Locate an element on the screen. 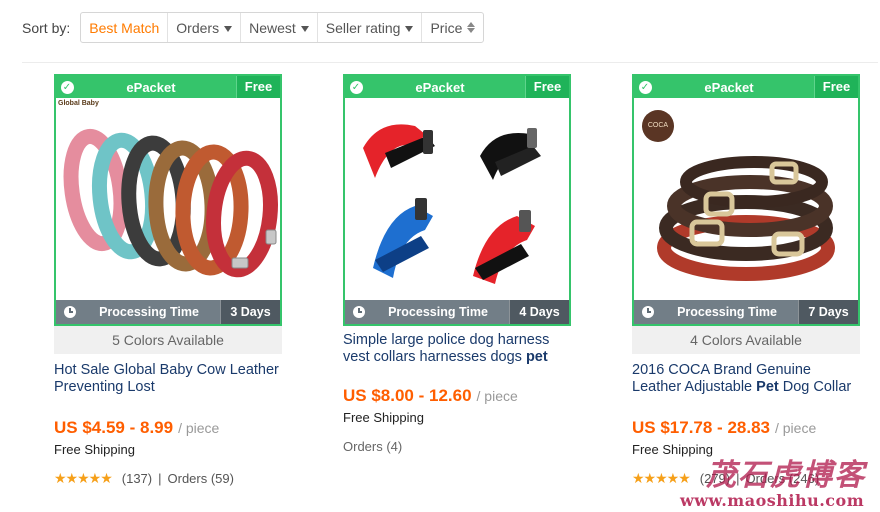  brand-logo-coca: COCA is located at coordinates (658, 126).